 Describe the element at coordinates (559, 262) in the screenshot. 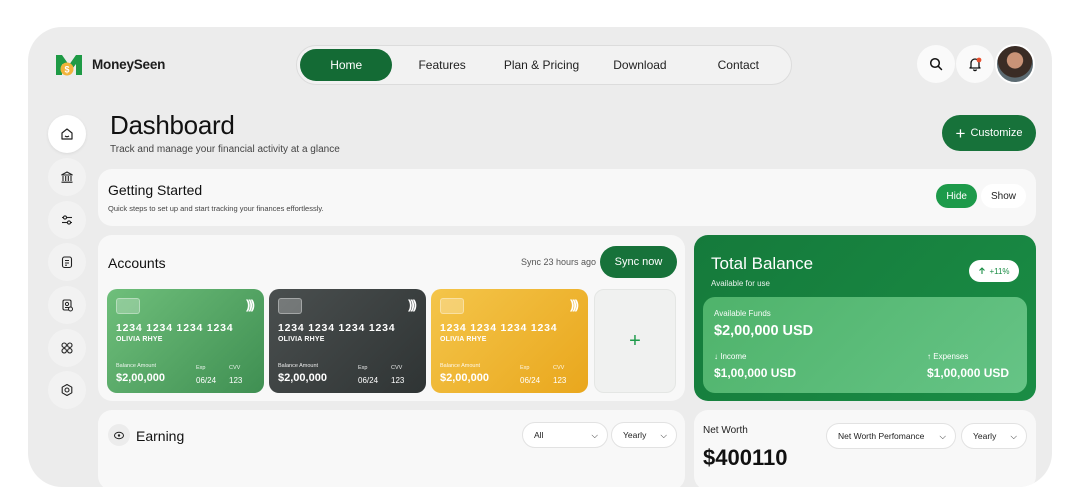

I see `sync-status: Sync 23 hours ago` at that location.